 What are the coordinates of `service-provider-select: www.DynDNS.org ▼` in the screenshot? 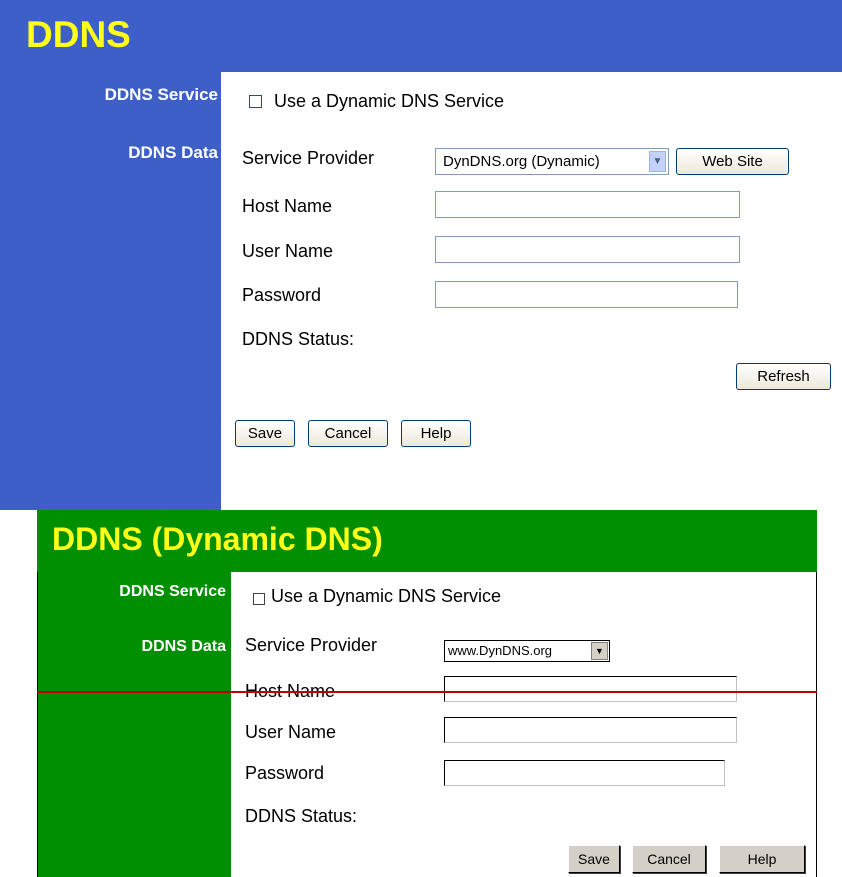 It's located at (527, 651).